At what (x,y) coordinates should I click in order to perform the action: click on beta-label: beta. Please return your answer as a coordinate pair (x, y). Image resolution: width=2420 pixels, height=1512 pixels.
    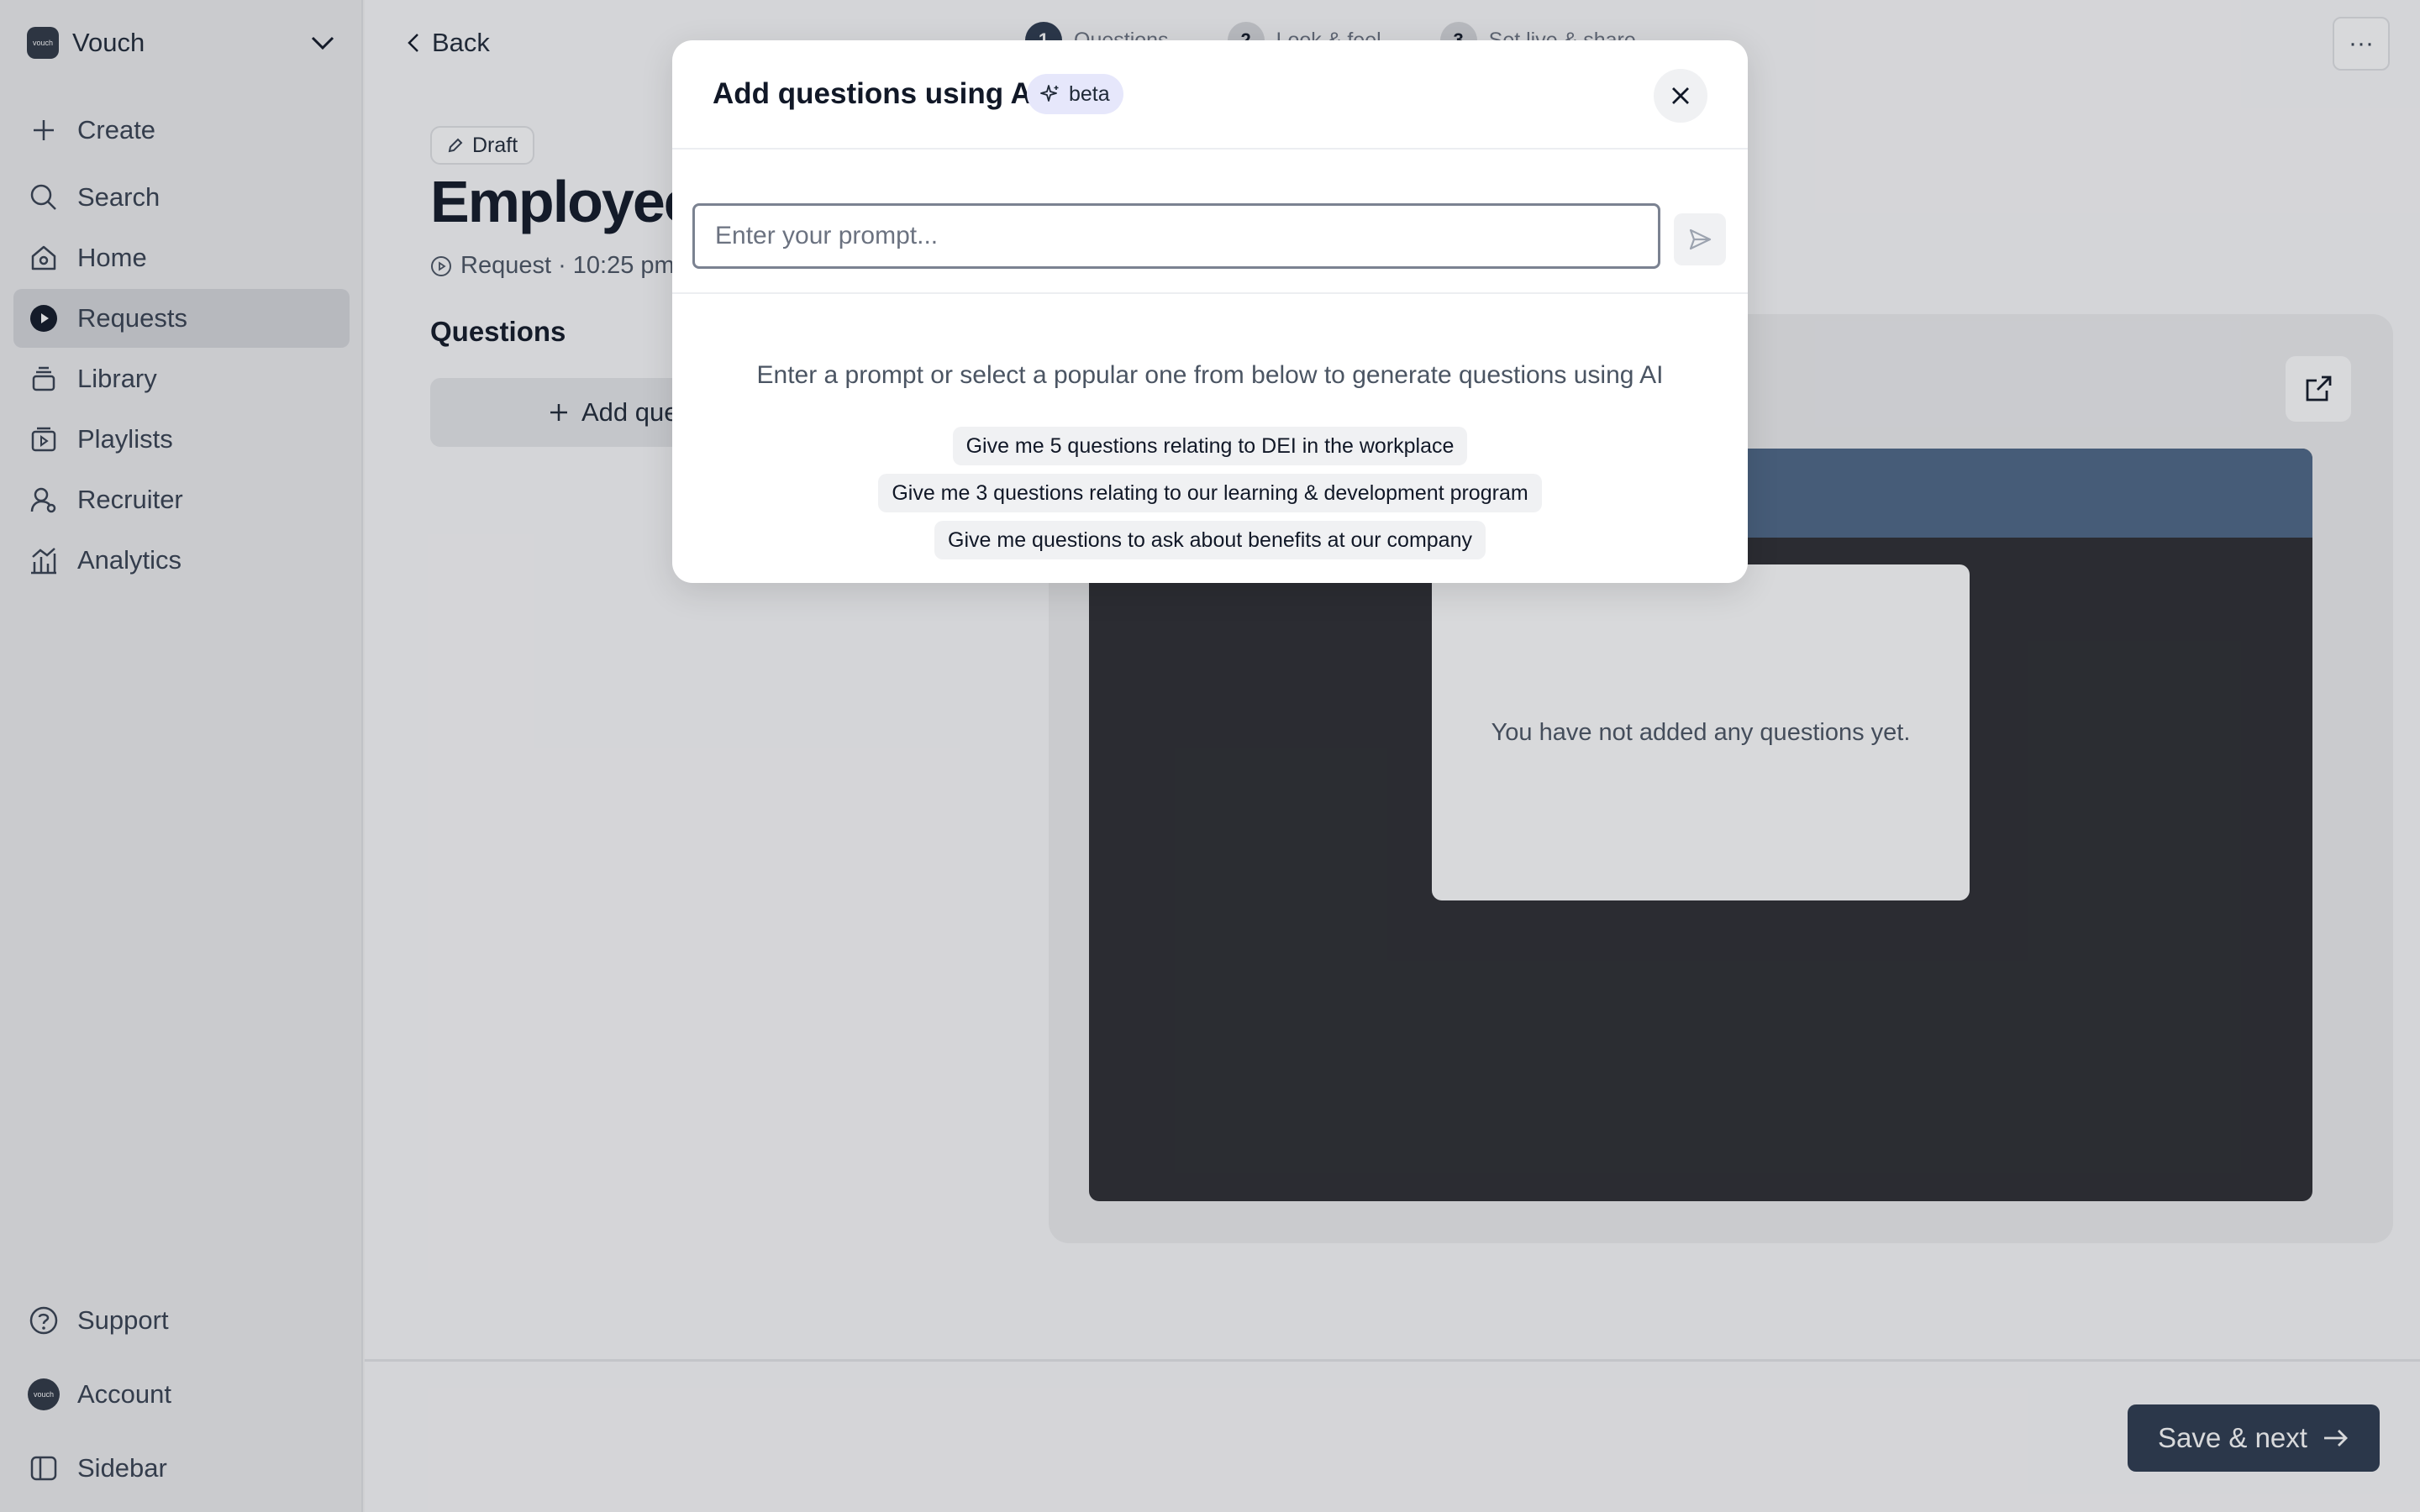
    Looking at the image, I should click on (1089, 93).